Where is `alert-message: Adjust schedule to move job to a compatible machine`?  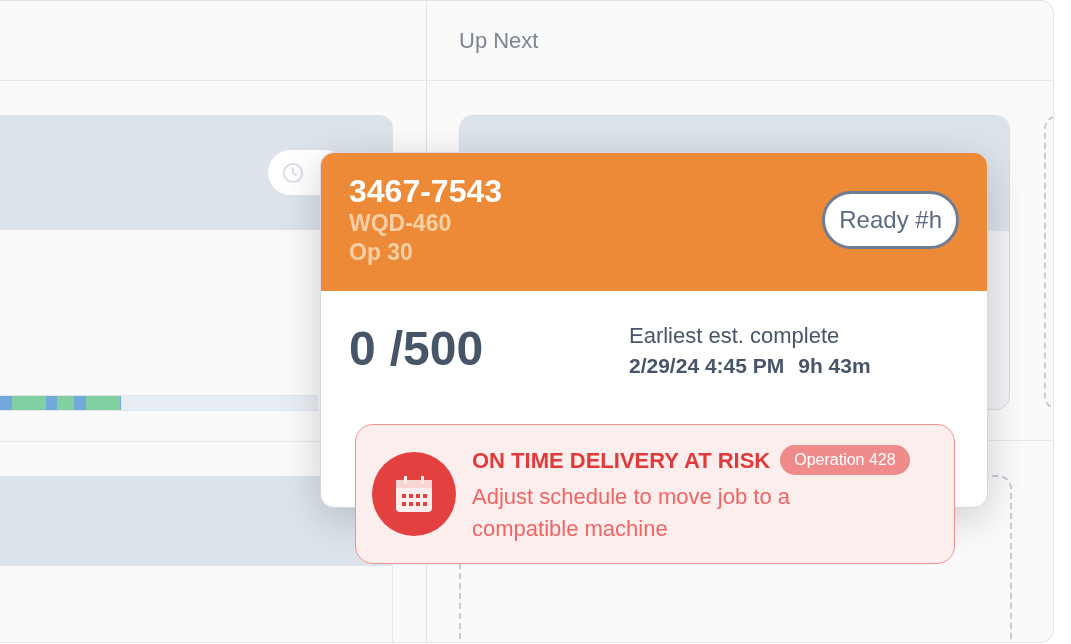
alert-message: Adjust schedule to move job to a compatible machine is located at coordinates (631, 512).